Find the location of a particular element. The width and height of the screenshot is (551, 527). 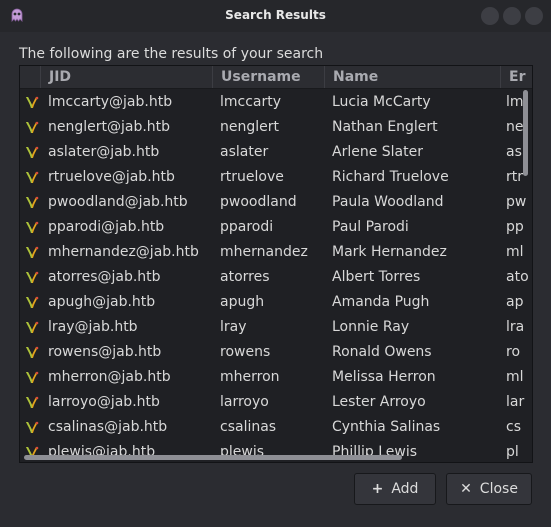

table-row: apugh@jab.htb apugh Amanda Pugh ap is located at coordinates (276, 302).